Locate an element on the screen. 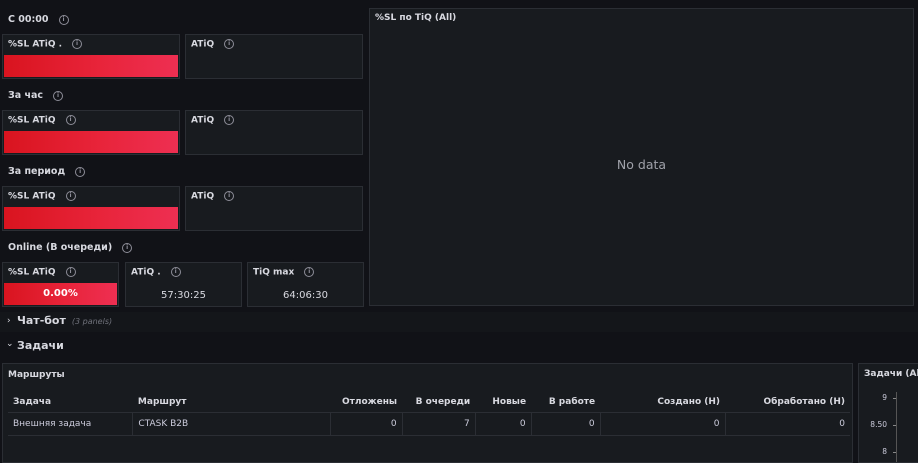  row-title-online: Online (В очереди) i is located at coordinates (70, 247).